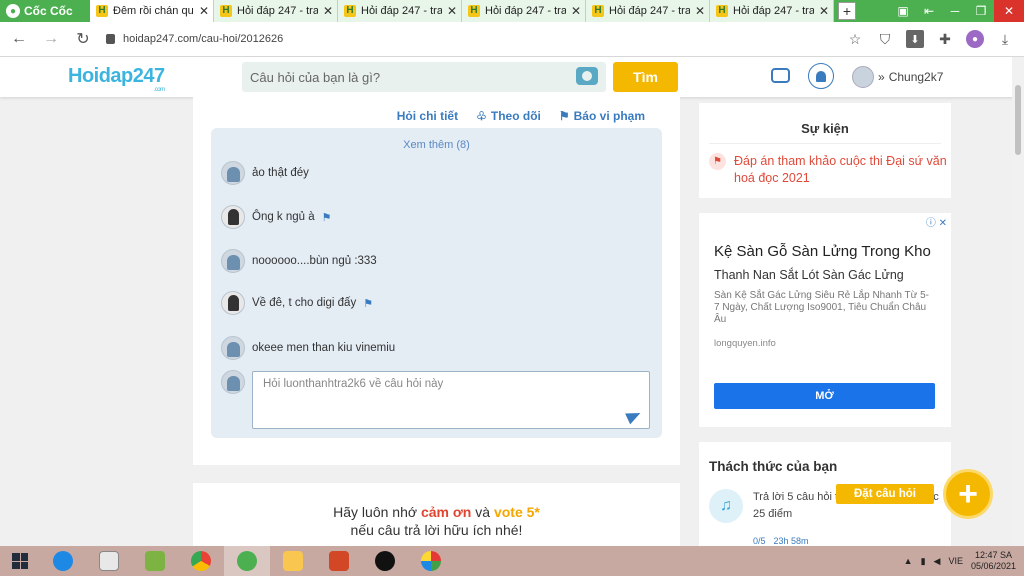 This screenshot has height=576, width=1024. Describe the element at coordinates (780, 75) in the screenshot. I see `message-icon` at that location.